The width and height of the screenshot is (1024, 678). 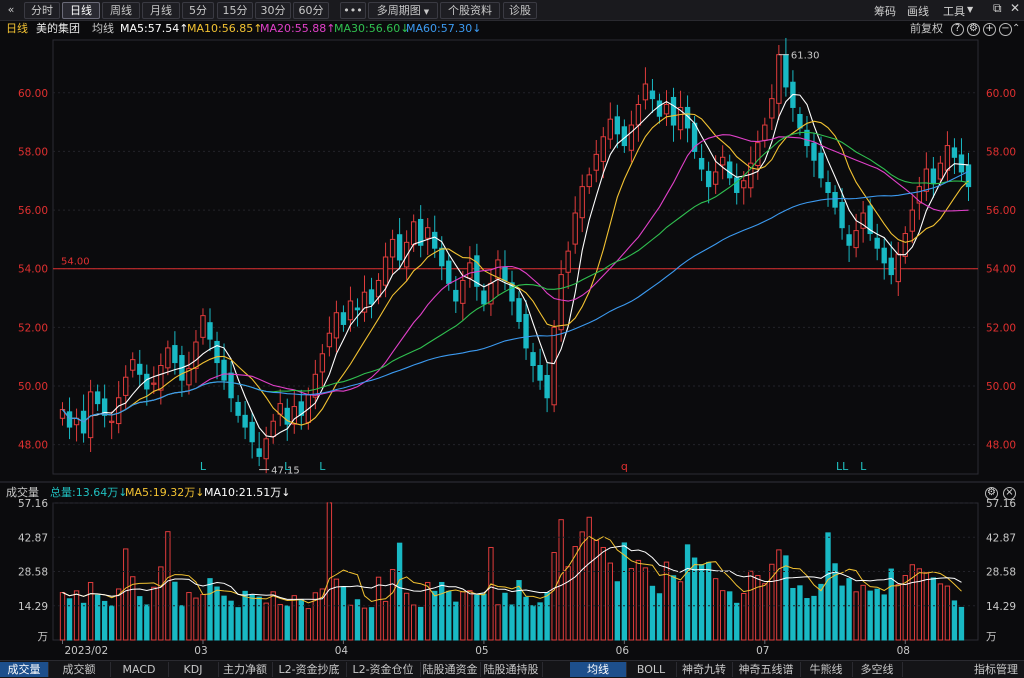 What do you see at coordinates (33, 152) in the screenshot?
I see `price-tick-left: 58.00` at bounding box center [33, 152].